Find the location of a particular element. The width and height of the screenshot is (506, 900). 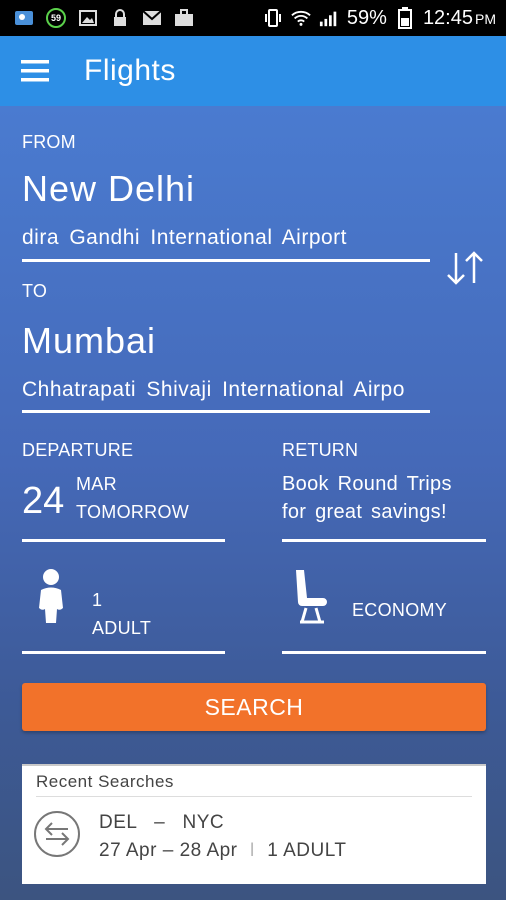

signal-icon is located at coordinates (329, 18).